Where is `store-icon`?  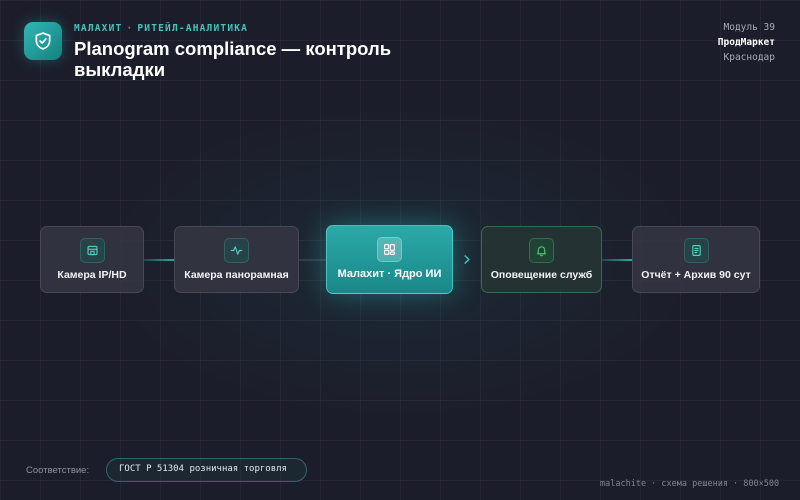
store-icon is located at coordinates (92, 250).